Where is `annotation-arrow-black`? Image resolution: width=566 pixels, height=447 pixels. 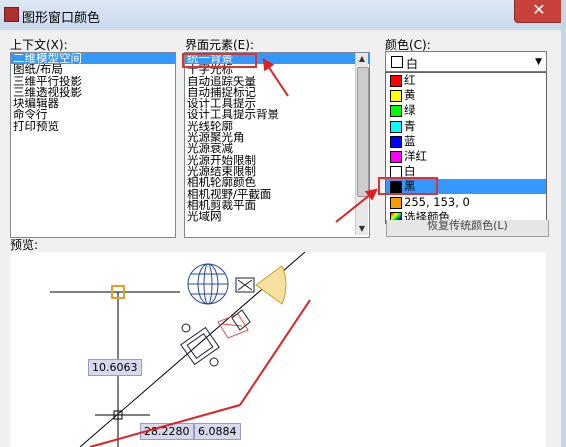 annotation-arrow-black is located at coordinates (356, 205).